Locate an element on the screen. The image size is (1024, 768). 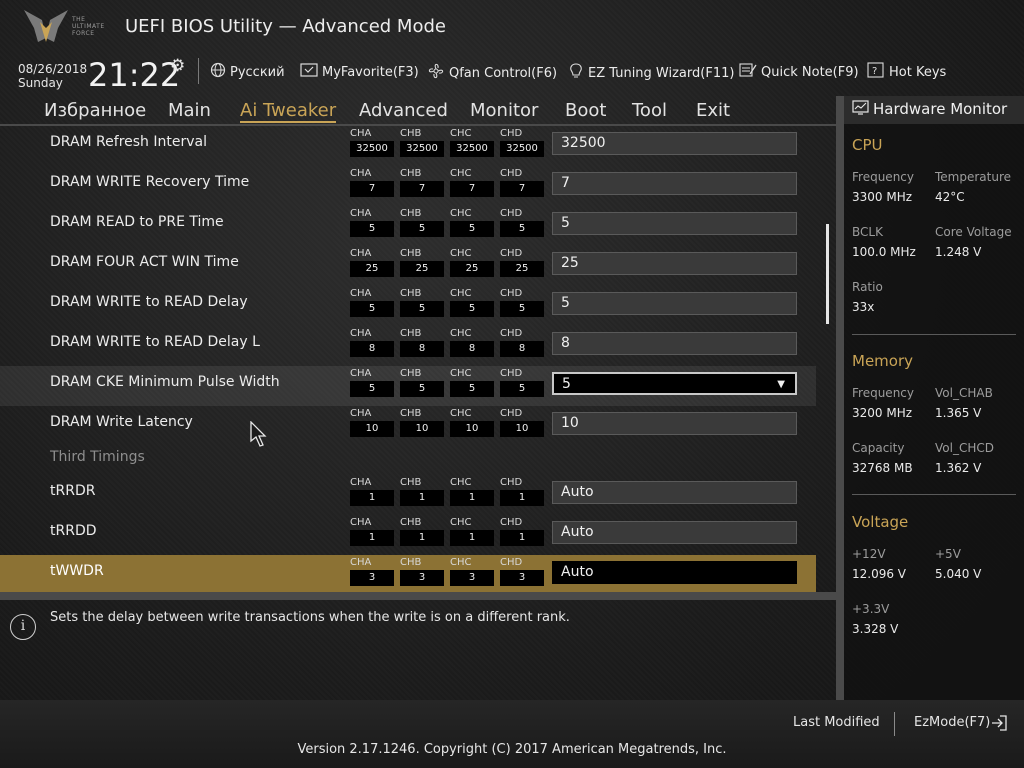
channel-readout: CHB 10 is located at coordinates (422, 422).